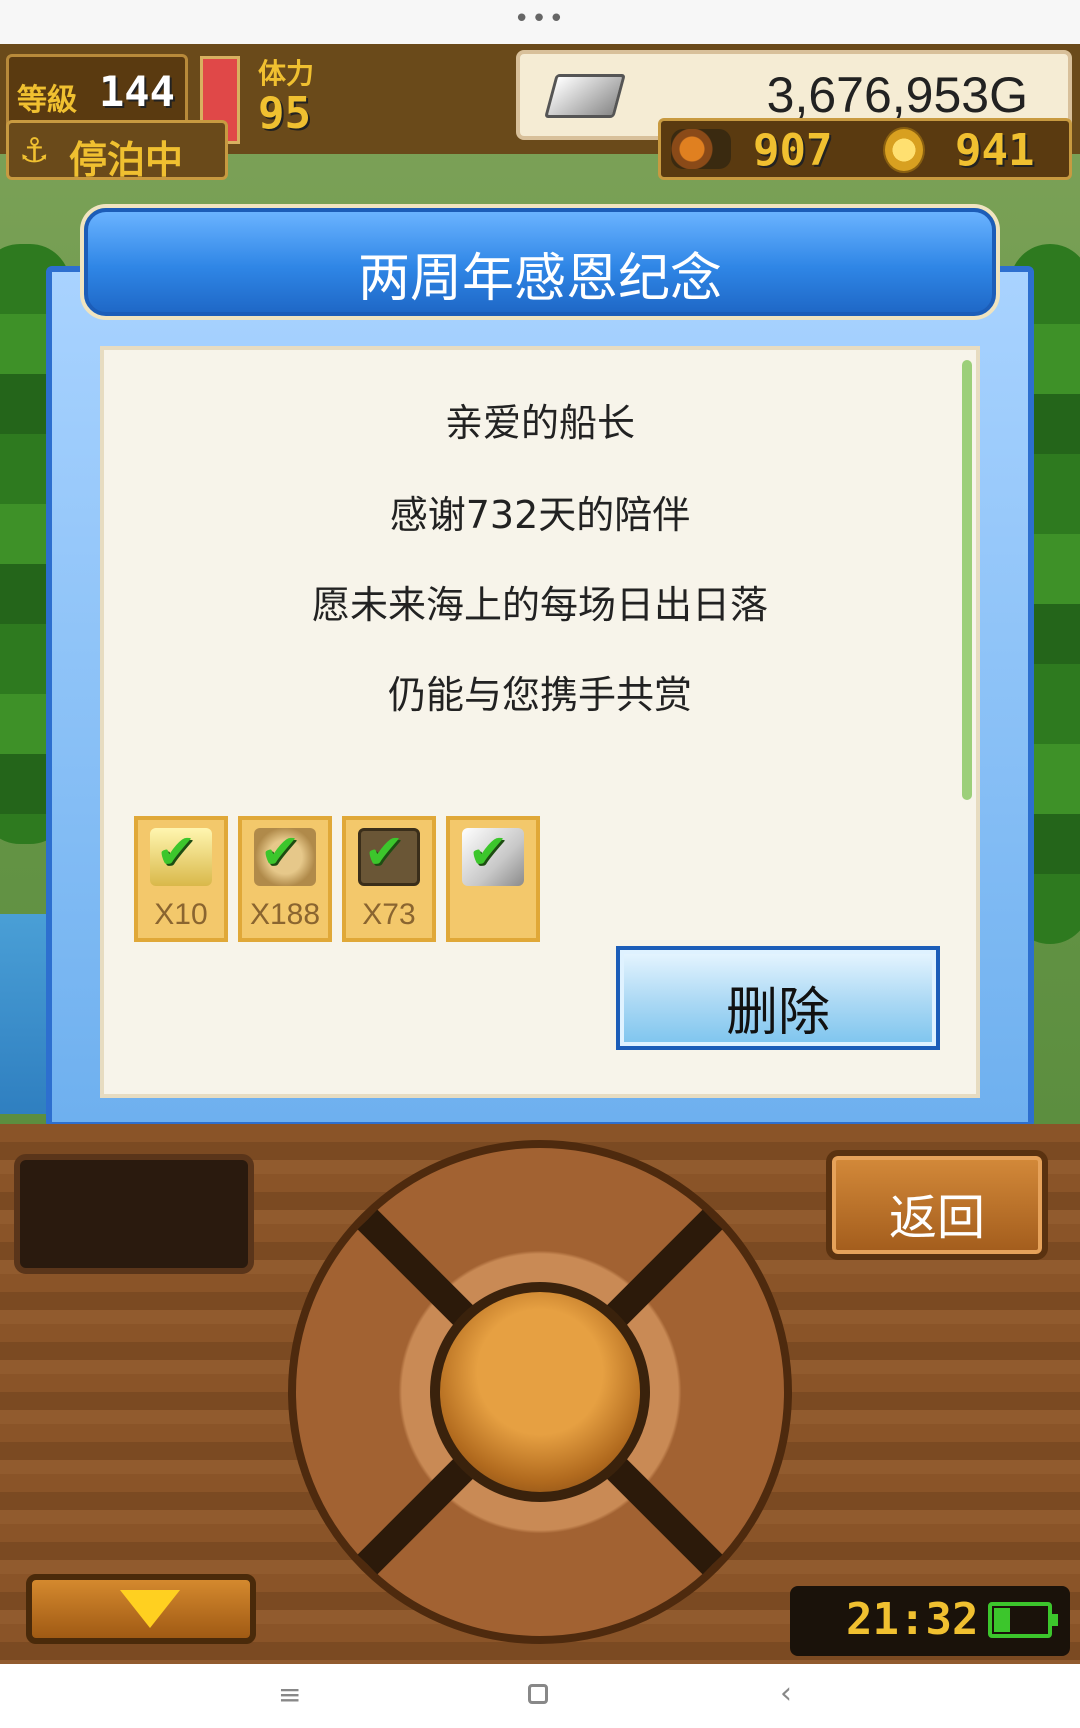  I want to click on dpad-center-button, so click(540, 1392).